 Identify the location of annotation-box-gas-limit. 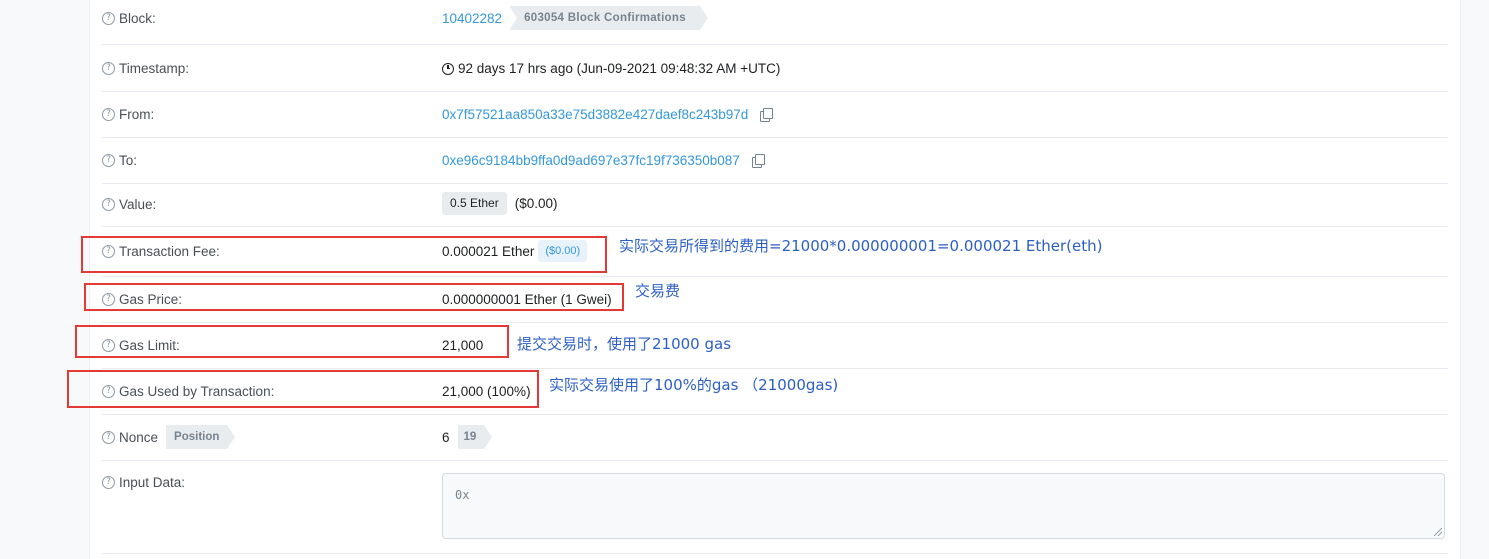
(292, 341).